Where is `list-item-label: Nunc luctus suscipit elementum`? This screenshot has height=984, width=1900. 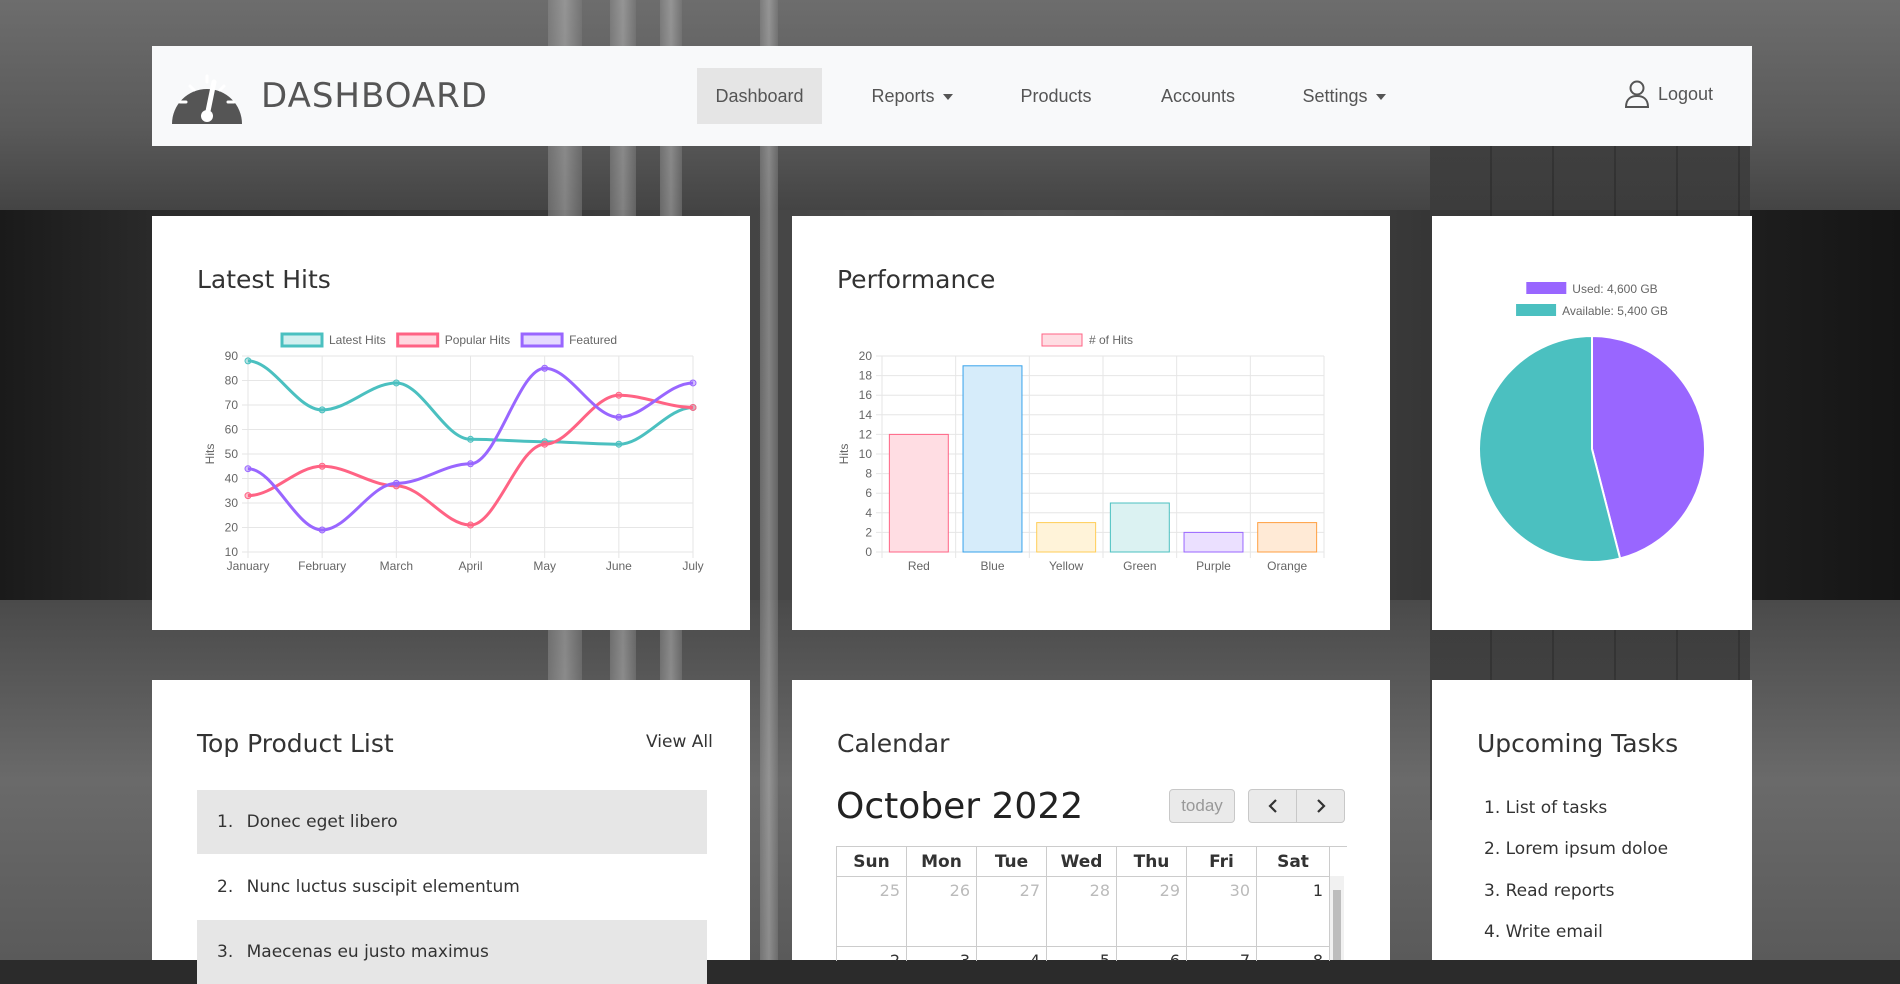 list-item-label: Nunc luctus suscipit elementum is located at coordinates (383, 887).